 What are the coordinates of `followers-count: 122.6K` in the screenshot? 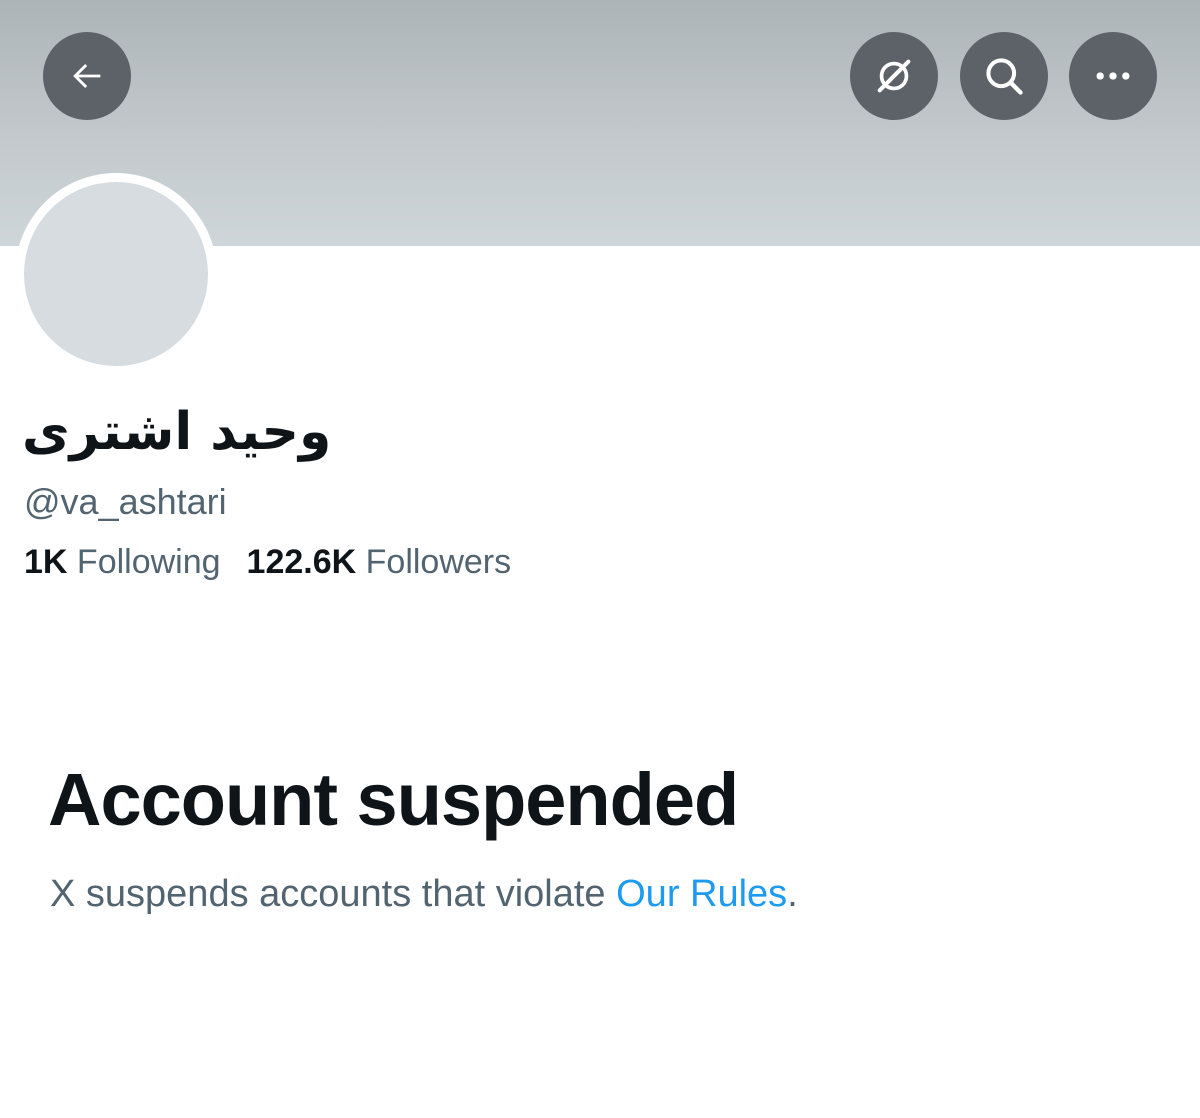 It's located at (301, 562).